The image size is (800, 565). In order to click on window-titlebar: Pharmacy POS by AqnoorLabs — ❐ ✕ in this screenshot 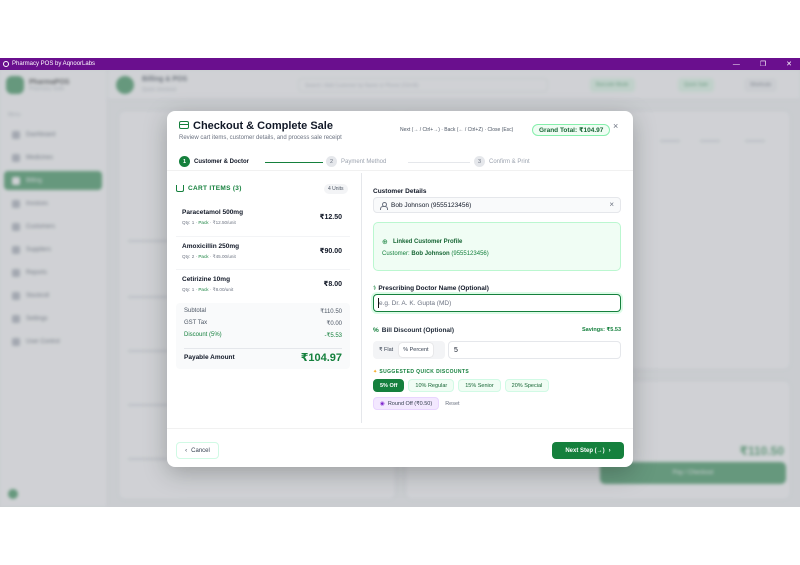, I will do `click(400, 64)`.